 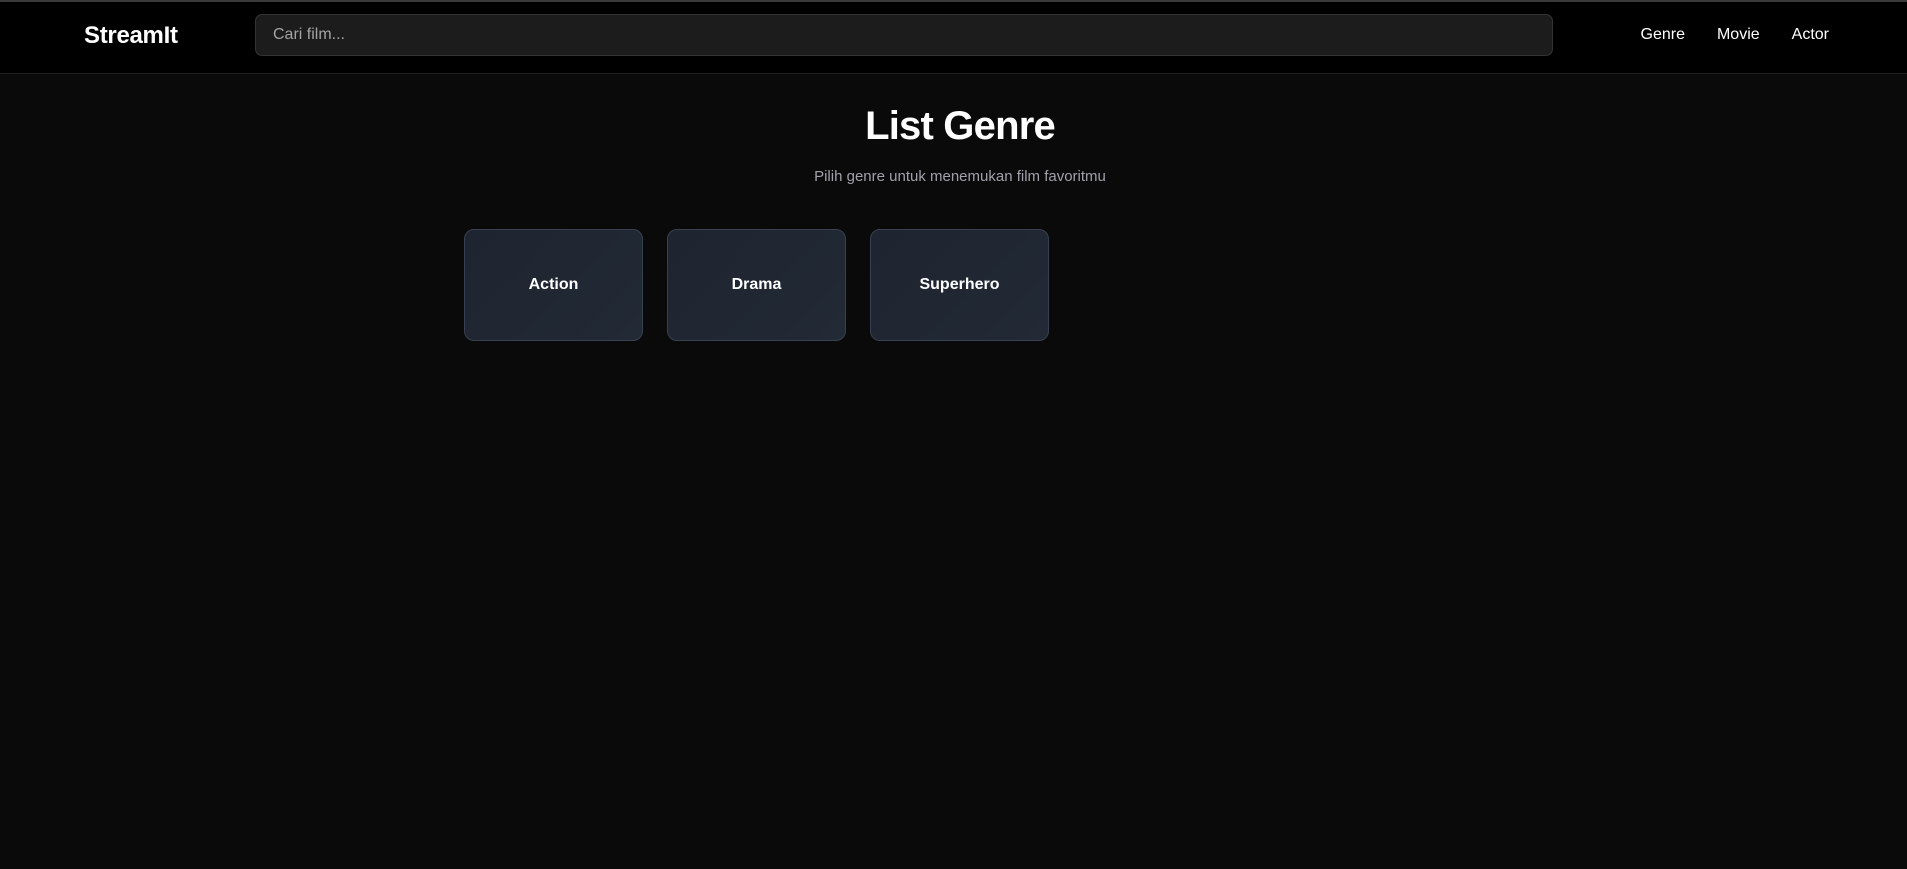 I want to click on genre-card-action: Action, so click(x=553, y=285).